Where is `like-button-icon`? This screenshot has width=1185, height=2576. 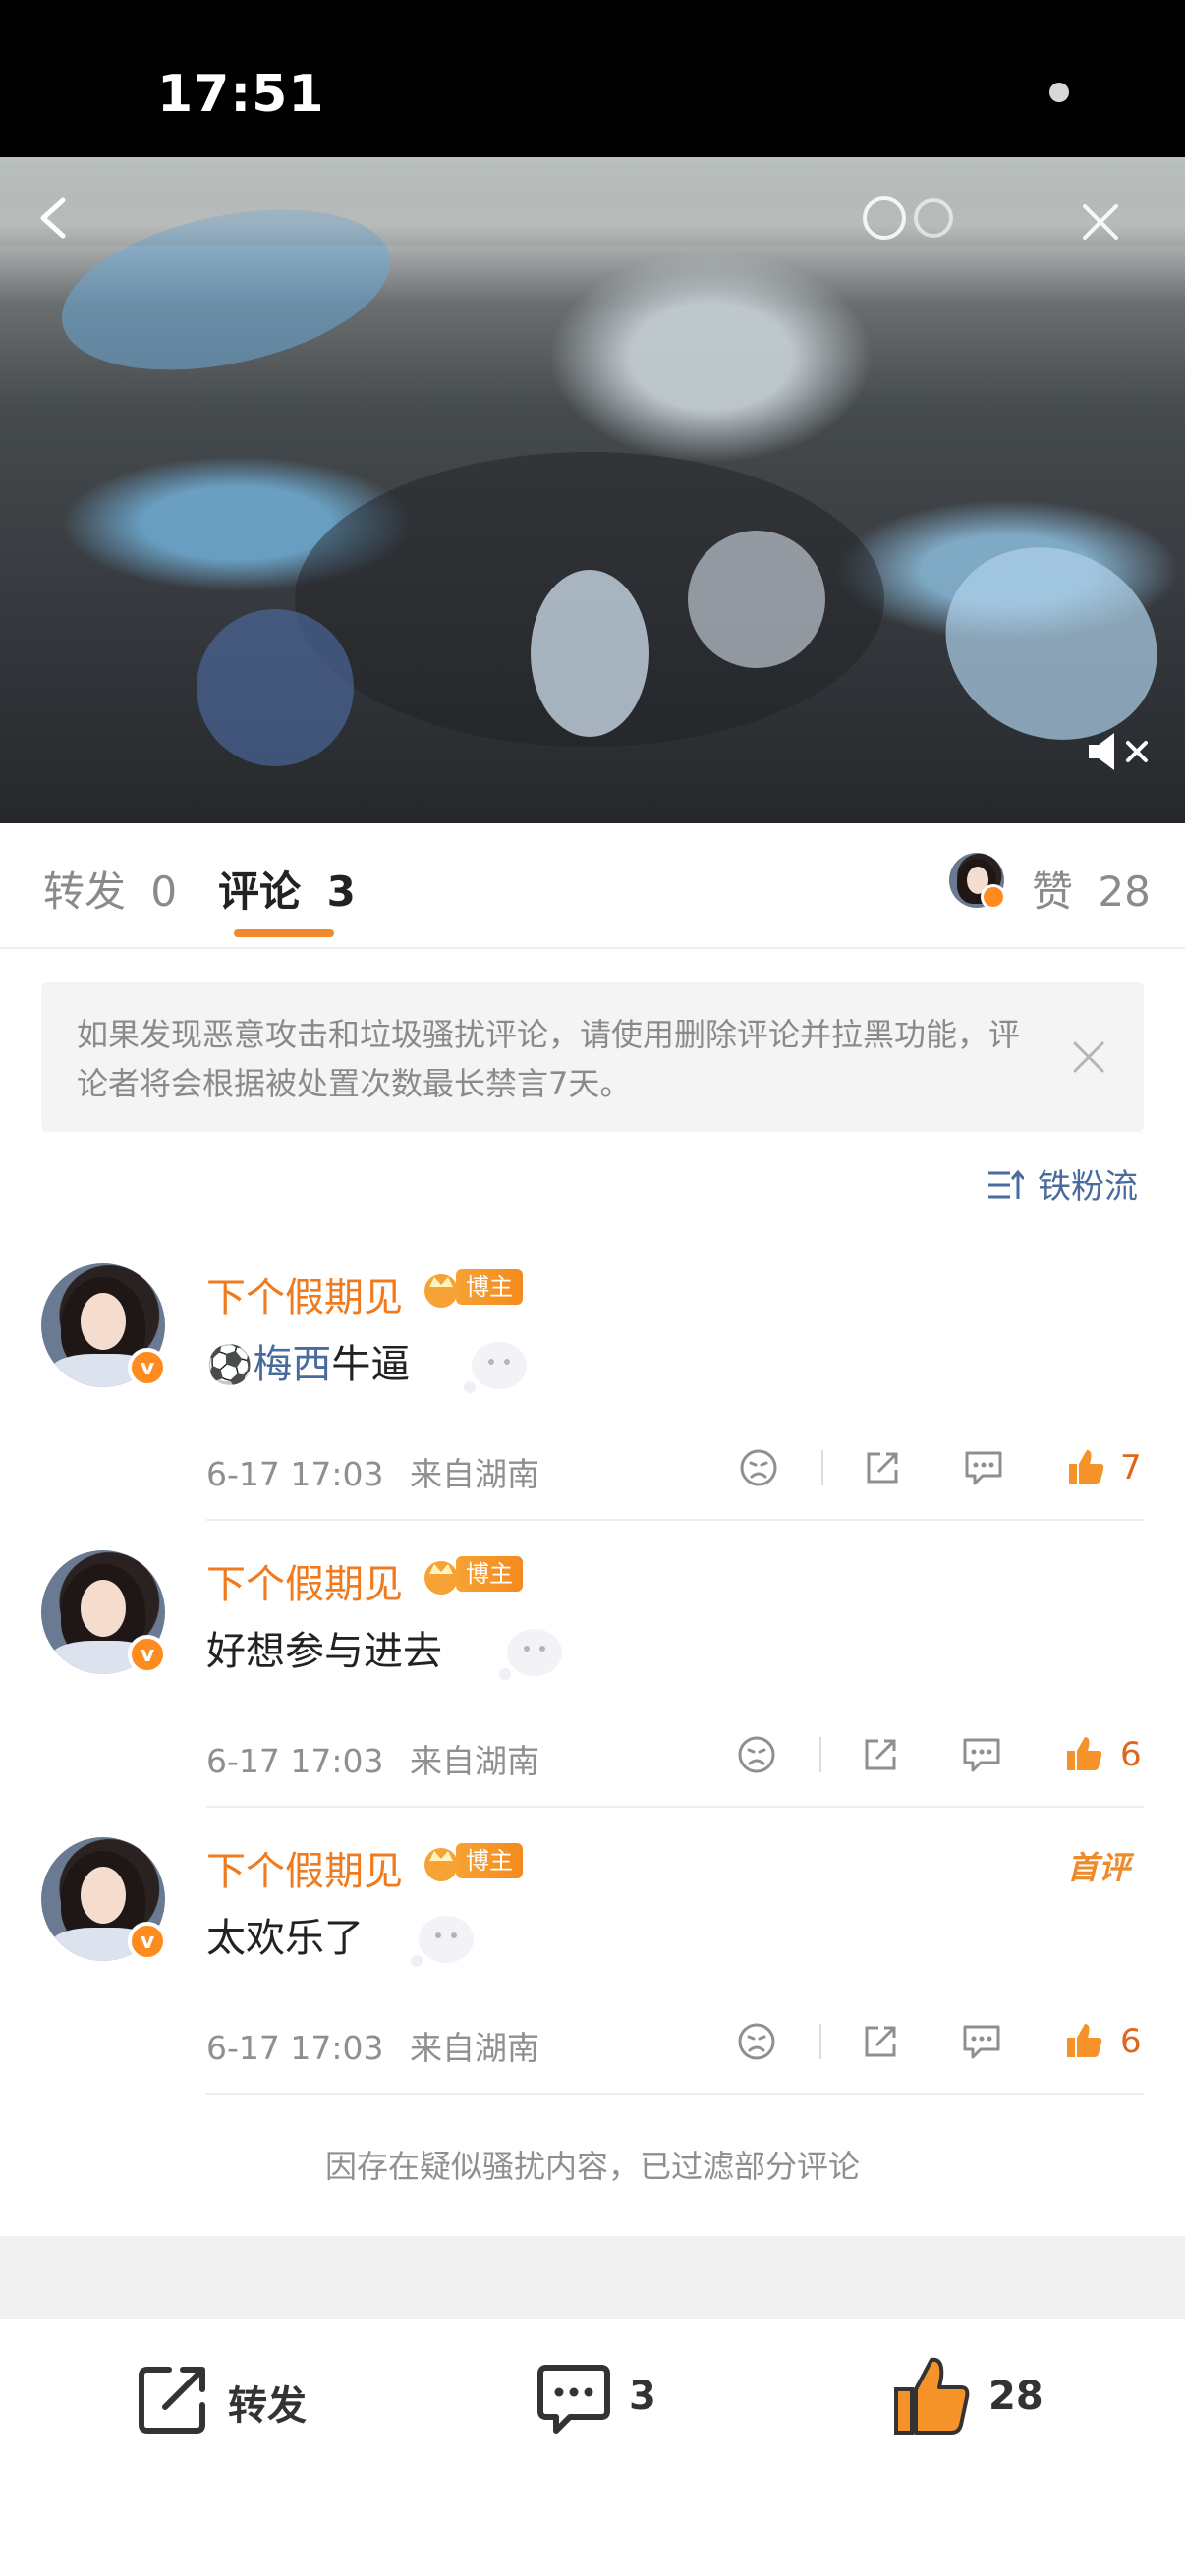 like-button-icon is located at coordinates (932, 2395).